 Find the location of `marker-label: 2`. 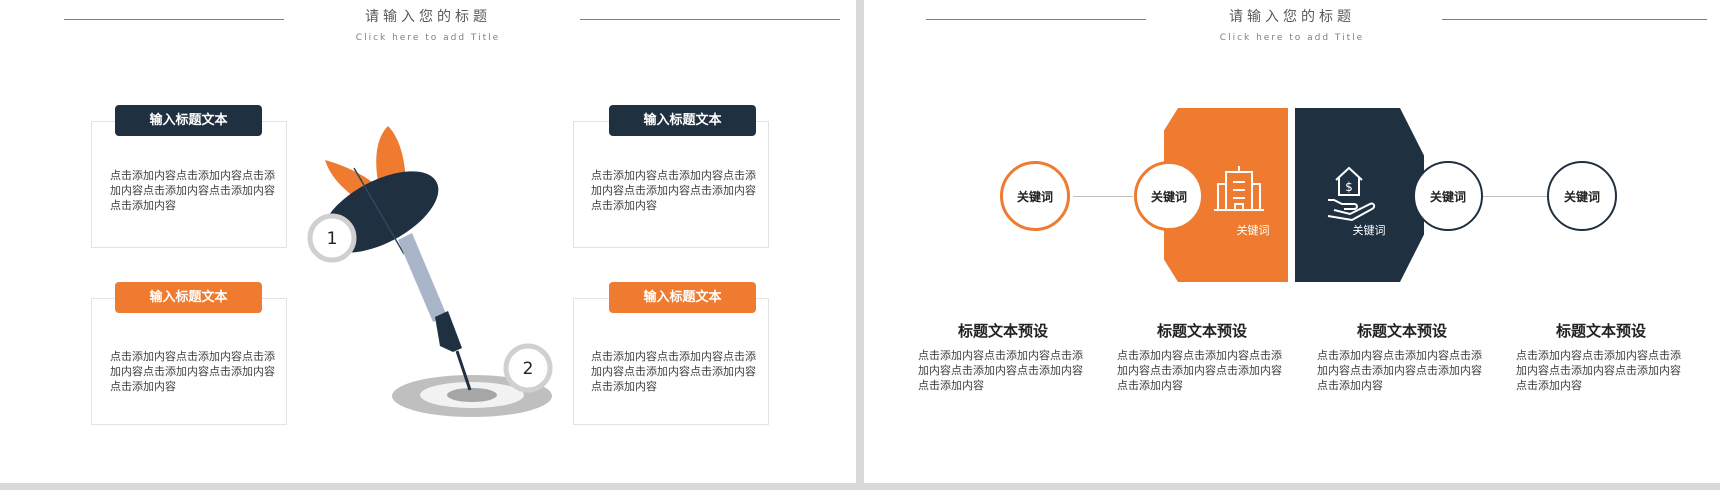

marker-label: 2 is located at coordinates (528, 369).